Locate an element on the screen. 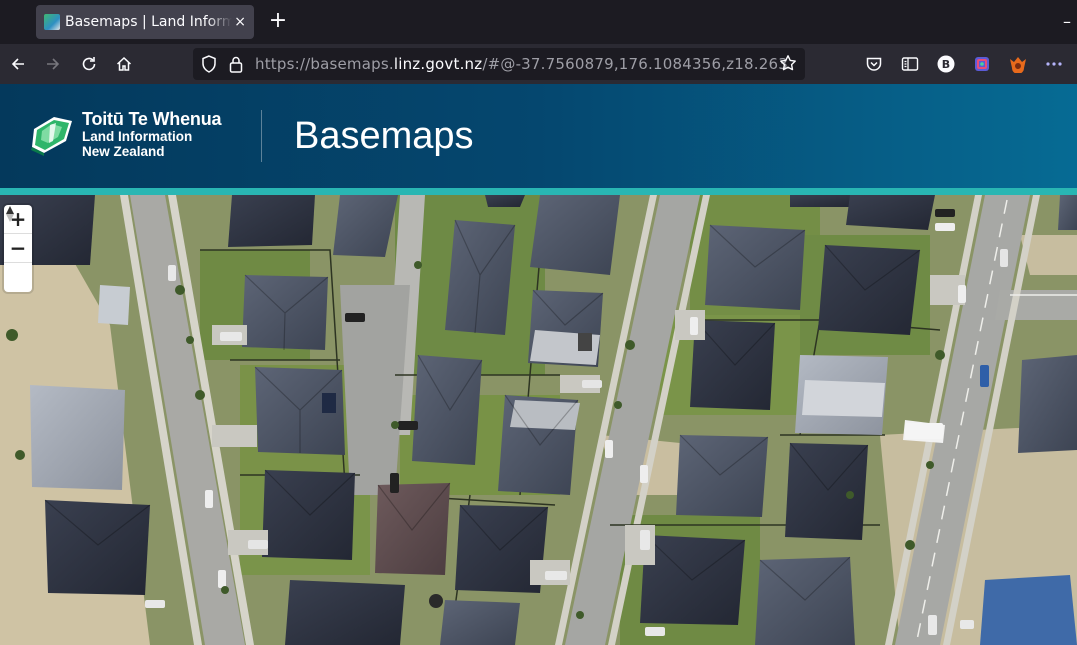 The width and height of the screenshot is (1077, 645). home-icon is located at coordinates (124, 63).